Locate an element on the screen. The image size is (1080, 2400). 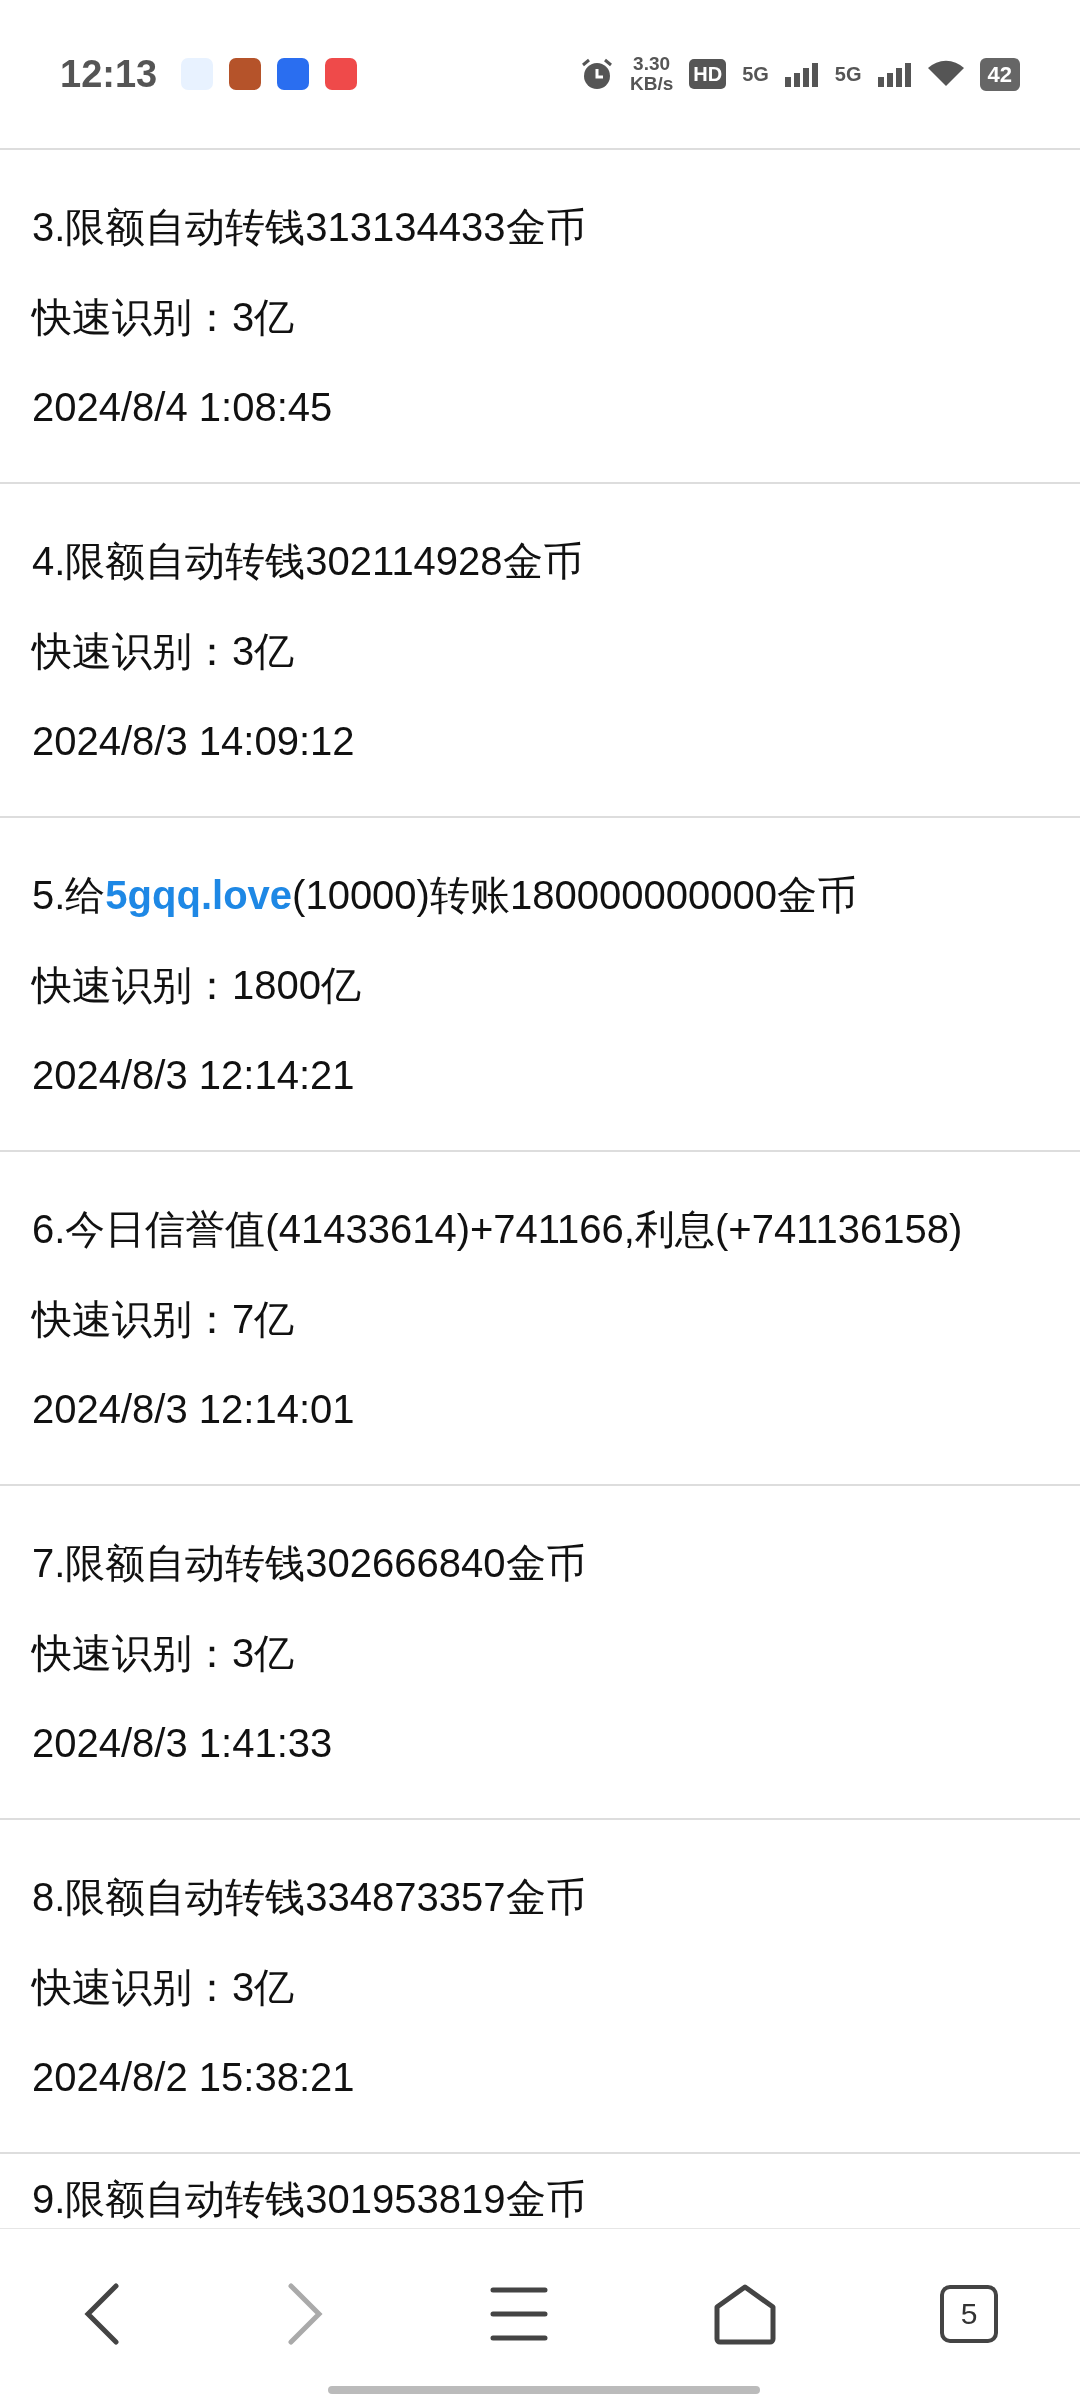
battery-icon: 42 is located at coordinates (999, 74).